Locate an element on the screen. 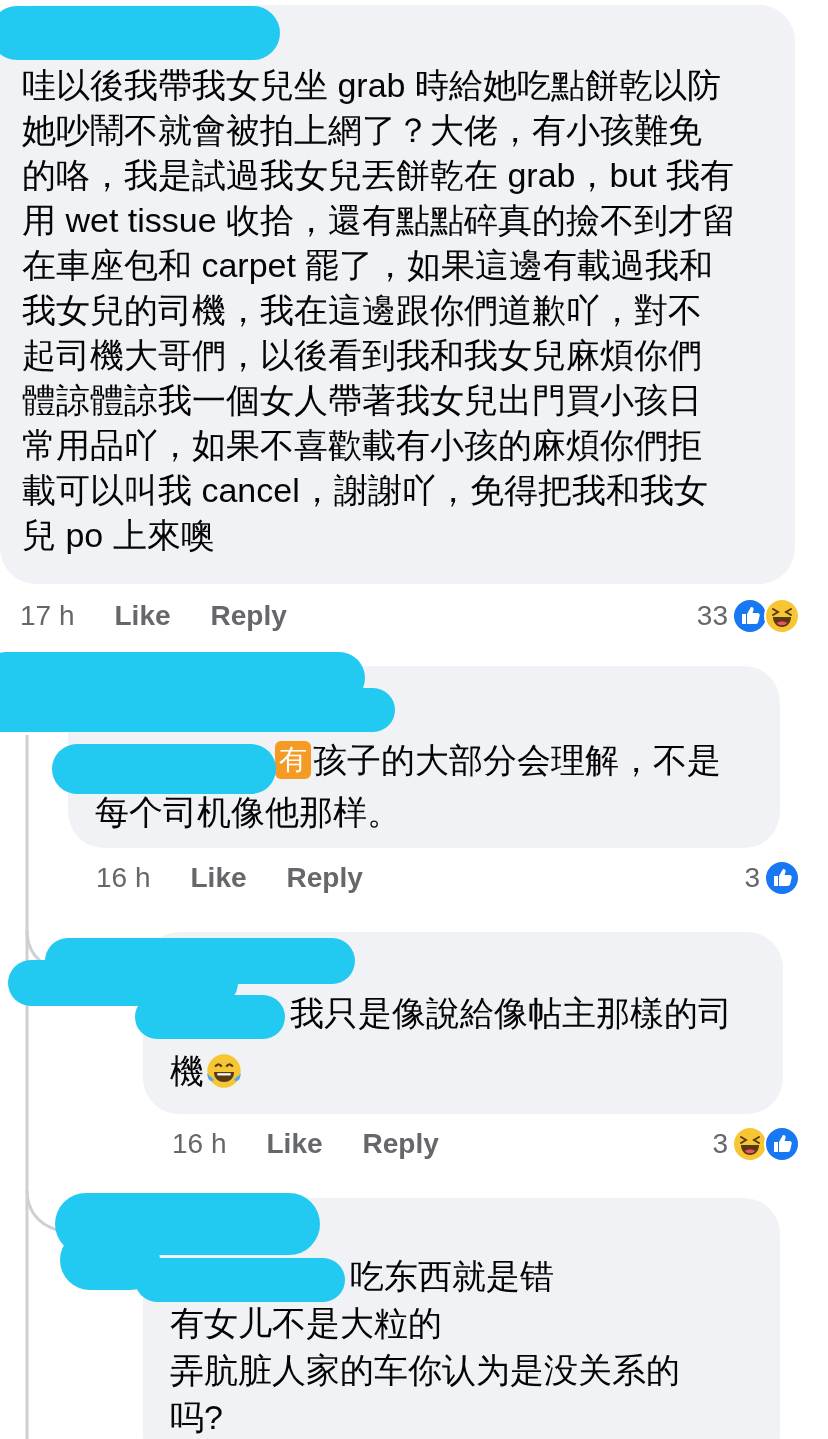 This screenshot has height=1439, width=828. comment-text: 孩子的大部分会理解，不是 is located at coordinates (517, 760).